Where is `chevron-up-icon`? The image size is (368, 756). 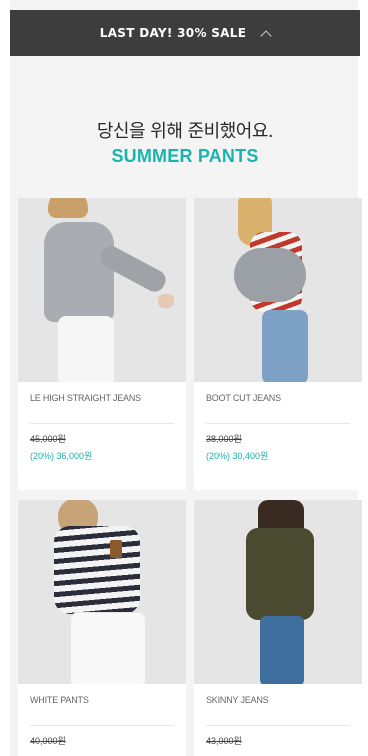 chevron-up-icon is located at coordinates (266, 35).